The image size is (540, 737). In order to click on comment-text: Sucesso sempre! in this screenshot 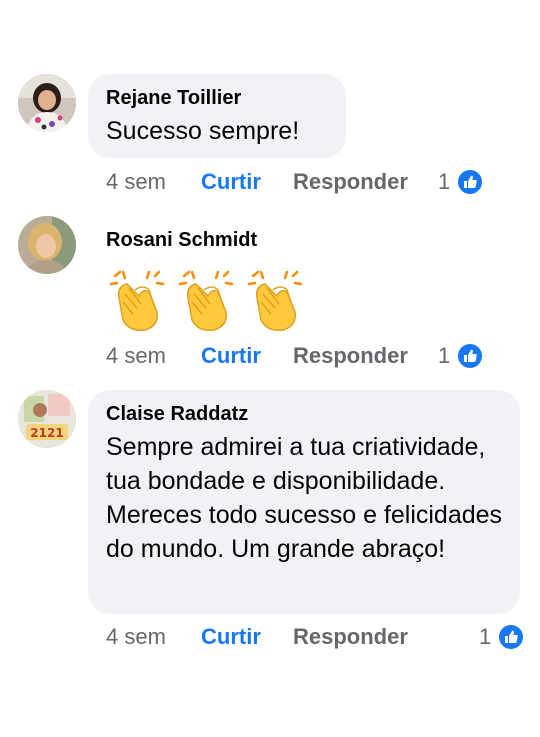, I will do `click(203, 131)`.